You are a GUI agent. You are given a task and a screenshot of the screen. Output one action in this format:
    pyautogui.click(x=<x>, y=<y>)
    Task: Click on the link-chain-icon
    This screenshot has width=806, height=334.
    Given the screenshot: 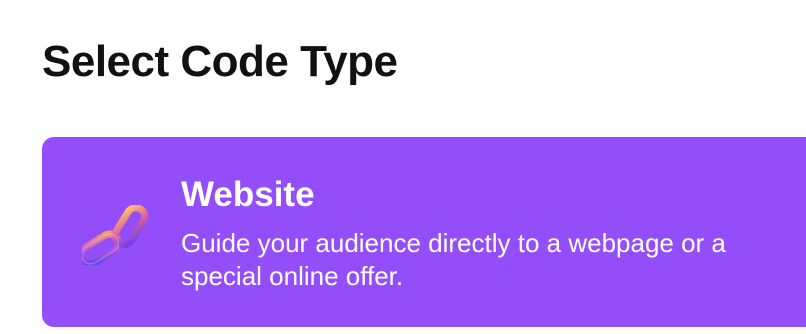 What is the action you would take?
    pyautogui.click(x=120, y=235)
    